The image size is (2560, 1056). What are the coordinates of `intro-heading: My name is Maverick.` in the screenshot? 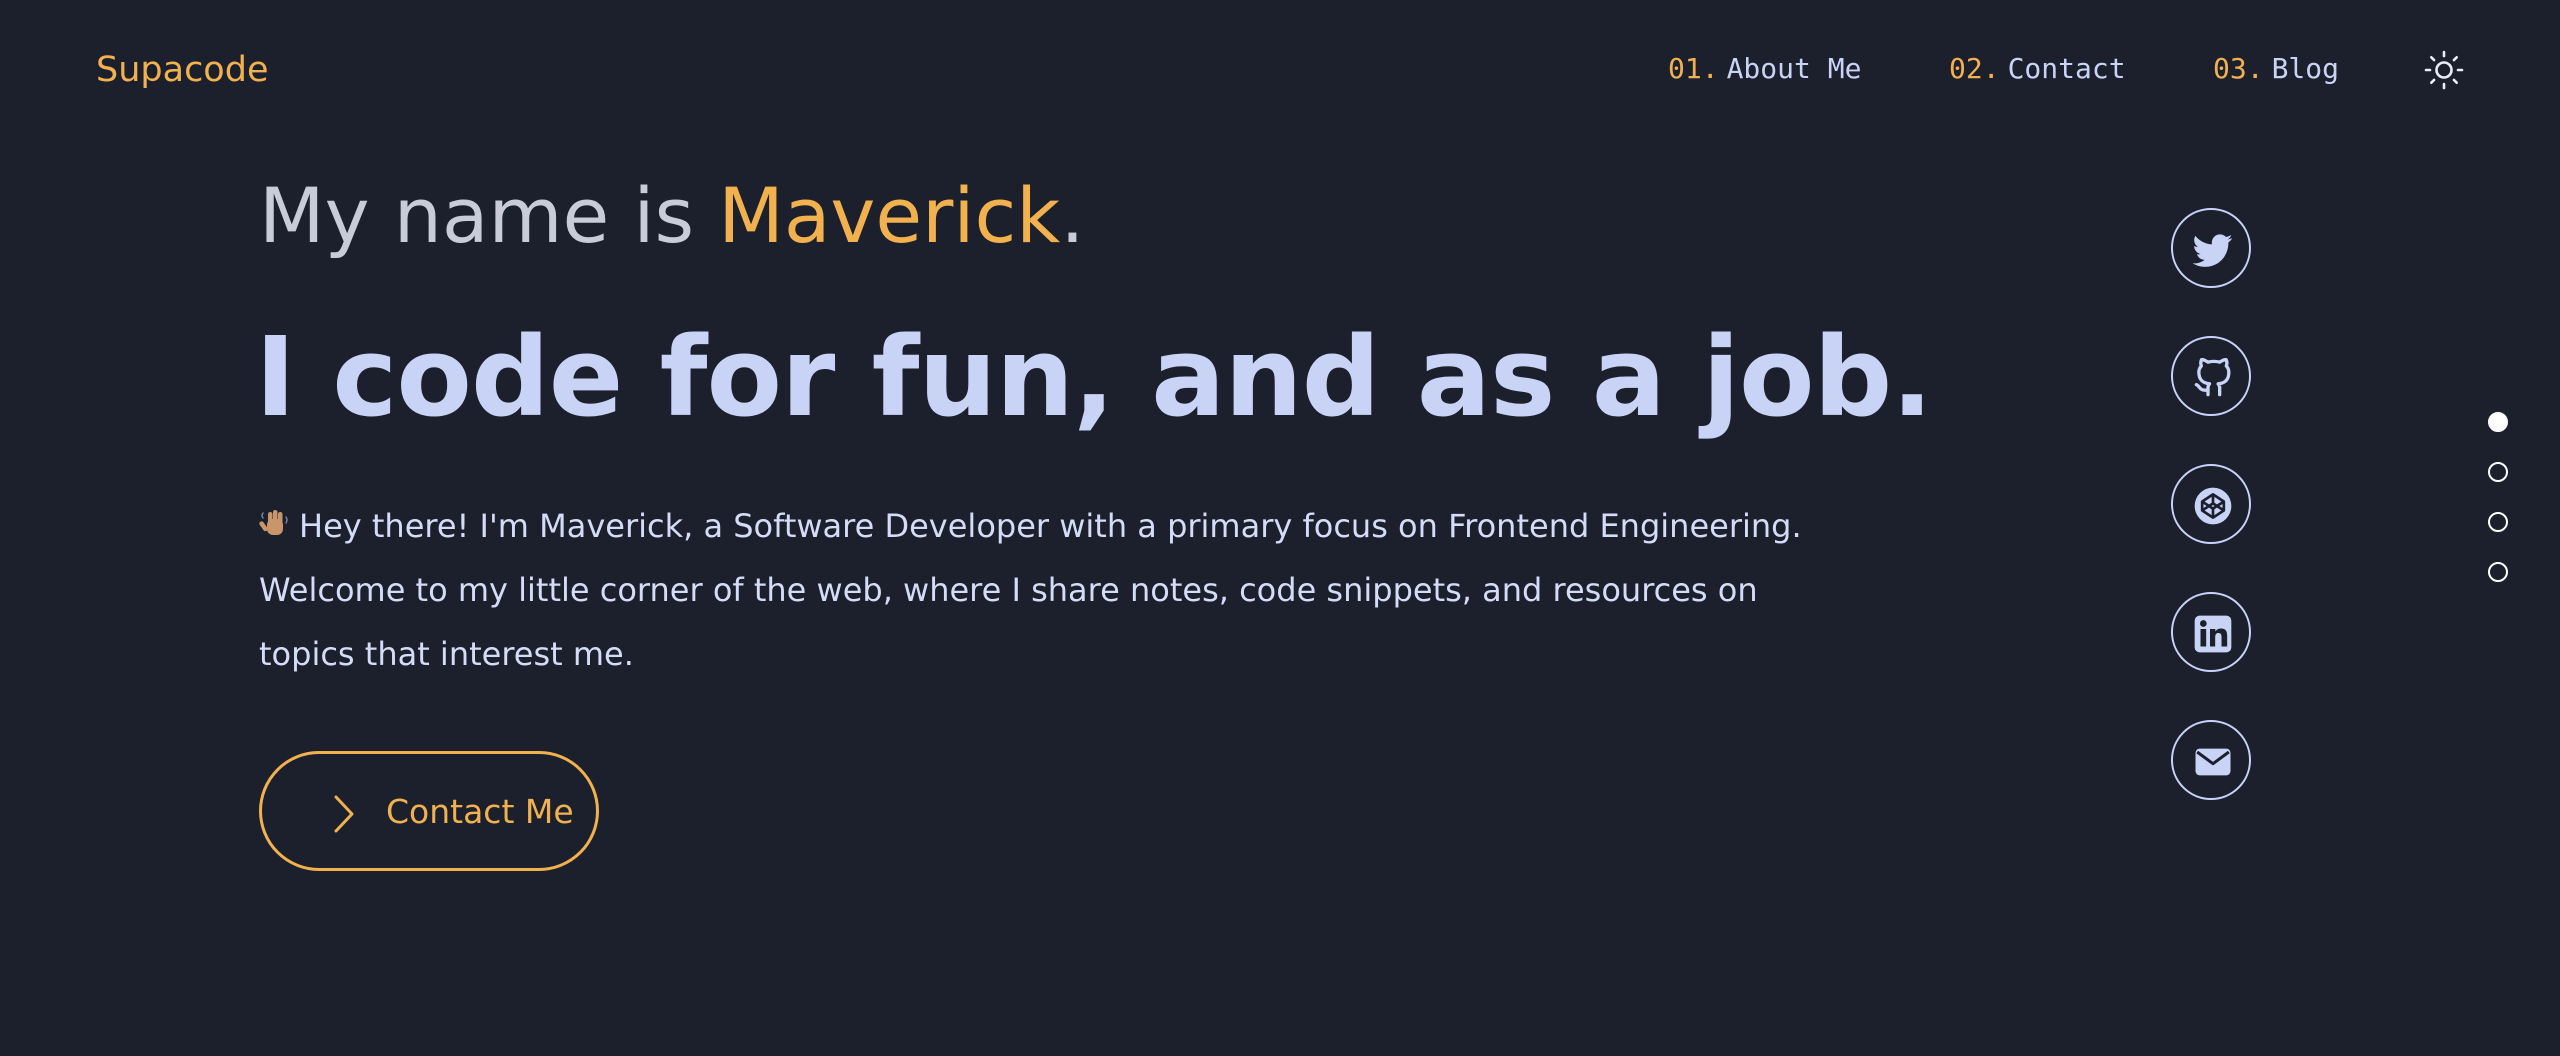 It's located at (671, 216).